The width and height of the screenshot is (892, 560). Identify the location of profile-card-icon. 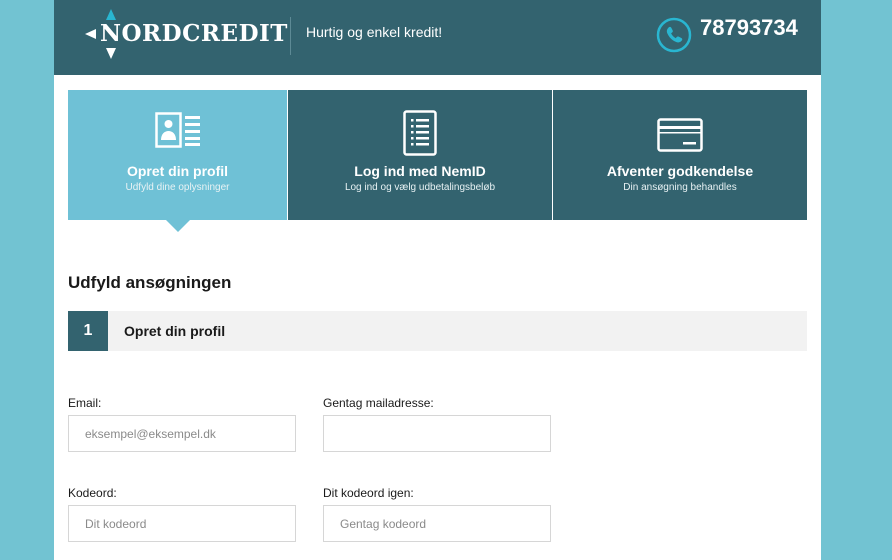
(177, 130).